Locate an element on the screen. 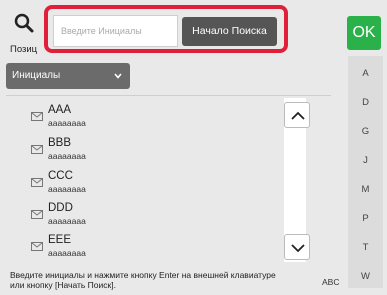 This screenshot has width=387, height=295. entry-name: DDD is located at coordinates (60, 208).